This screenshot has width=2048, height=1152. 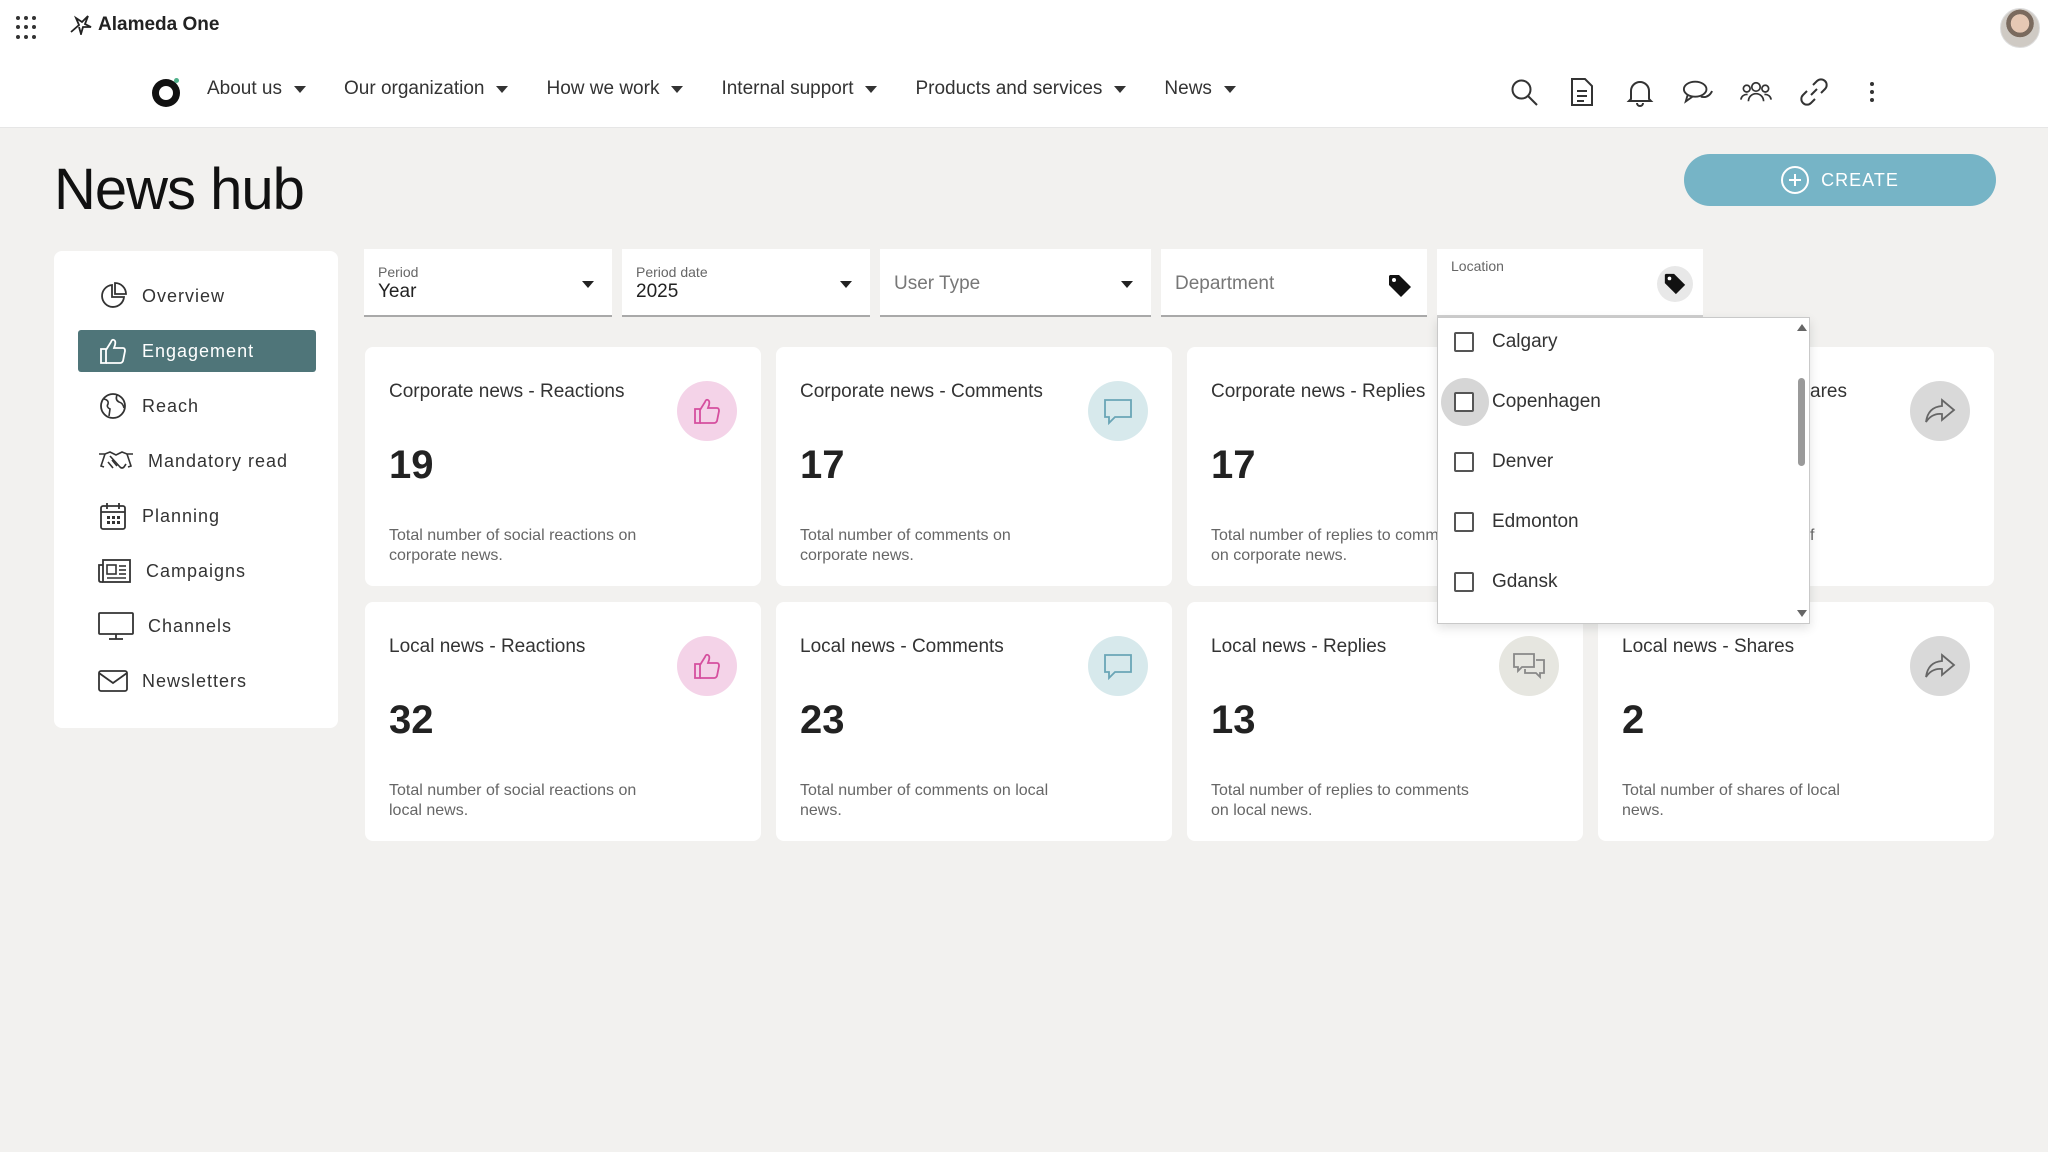 I want to click on location-option-denver: Denver, so click(x=1613, y=462).